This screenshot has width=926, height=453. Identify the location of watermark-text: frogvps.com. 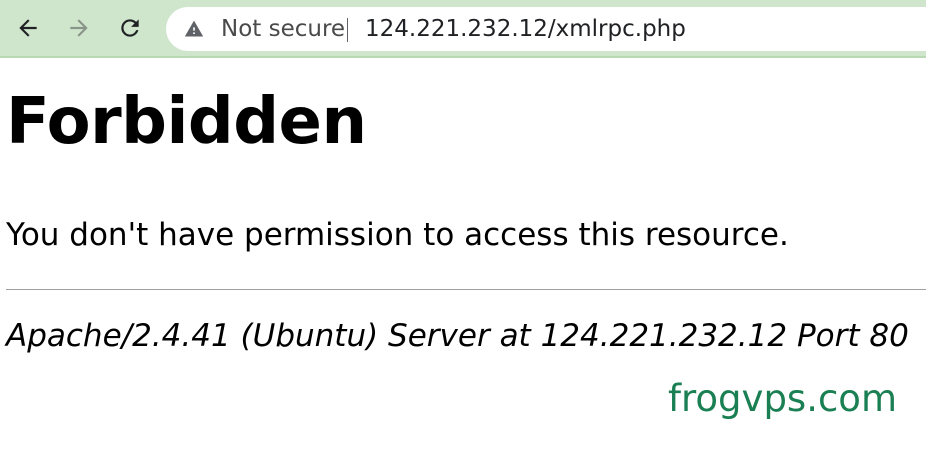
(782, 398).